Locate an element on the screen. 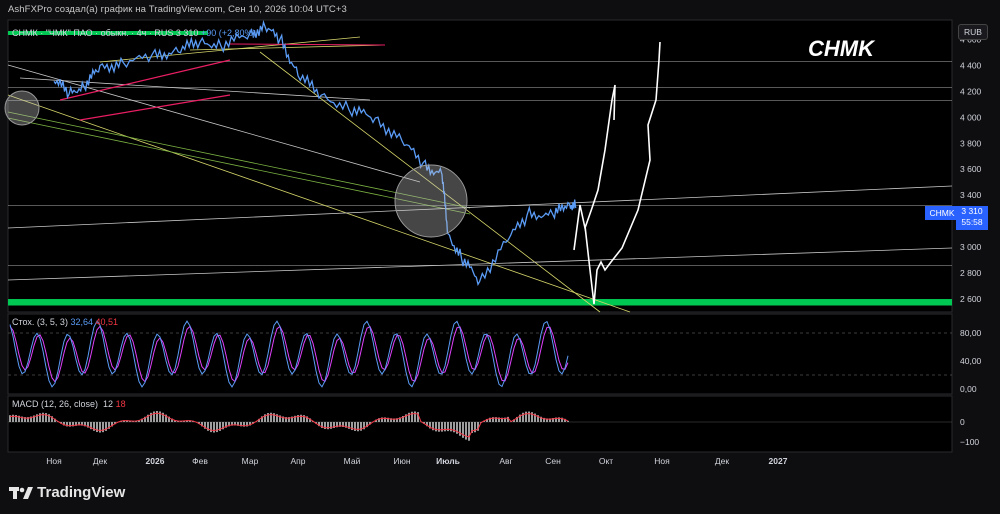 Image resolution: width=1000 pixels, height=514 pixels. macd-label: MACD (12, 26, close) is located at coordinates (55, 404).